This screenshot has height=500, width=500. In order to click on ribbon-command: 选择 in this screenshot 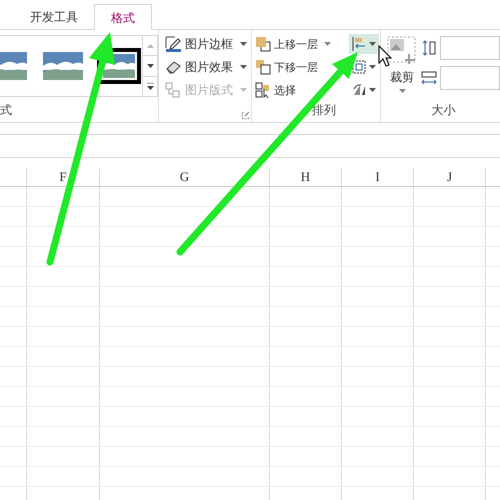, I will do `click(293, 90)`.